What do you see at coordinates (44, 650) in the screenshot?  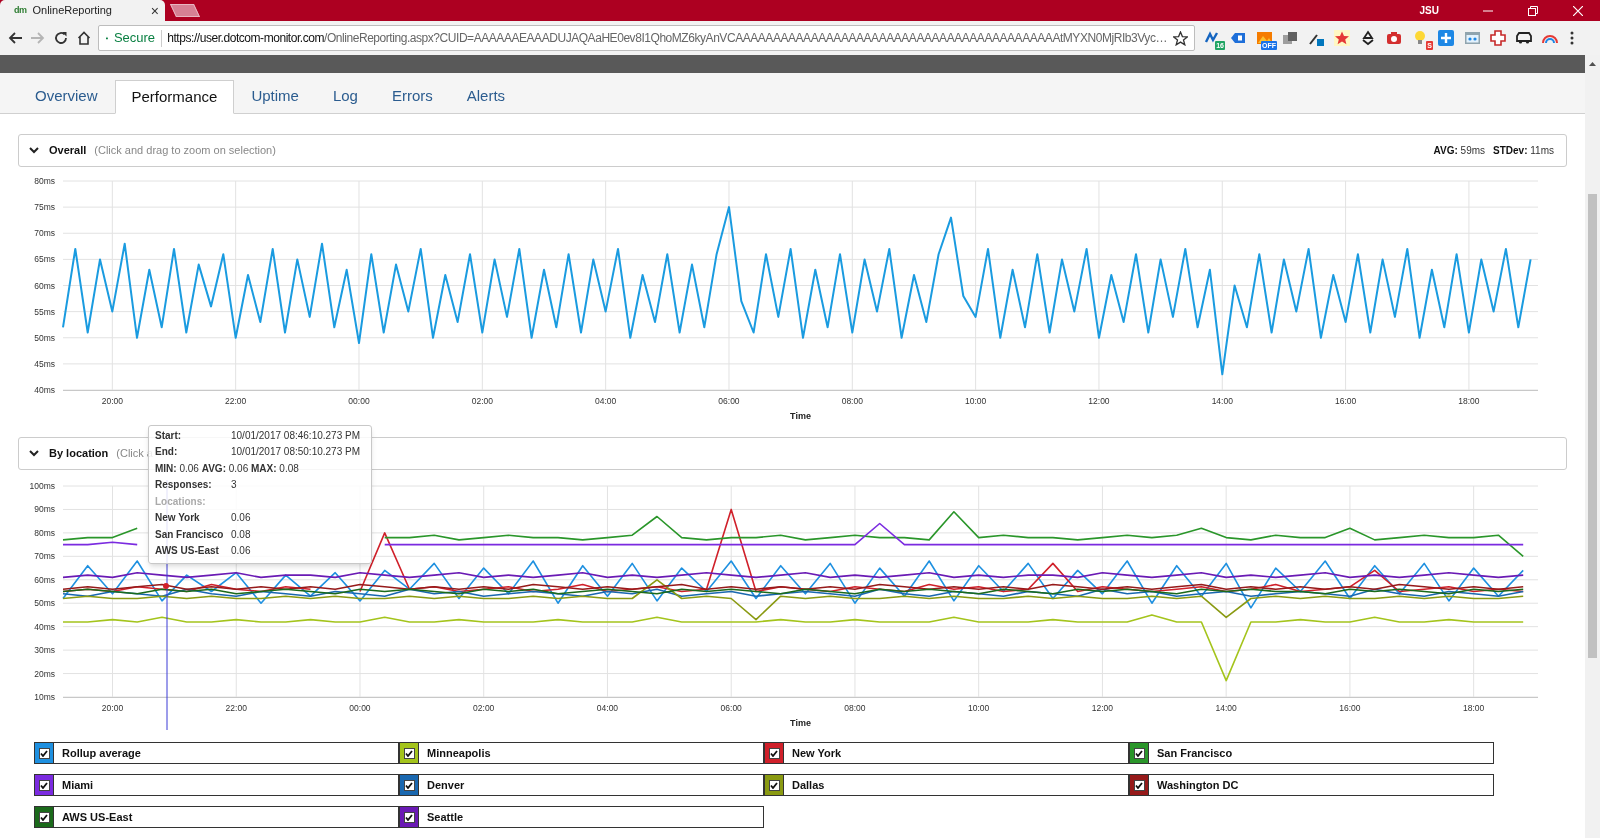 I see `y-tick-label: 30ms` at bounding box center [44, 650].